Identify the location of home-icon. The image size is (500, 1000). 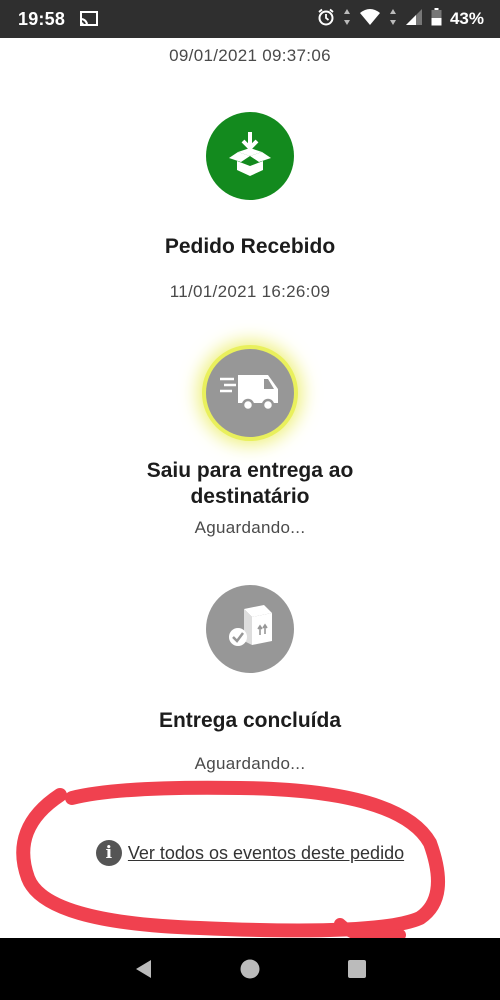
(250, 969).